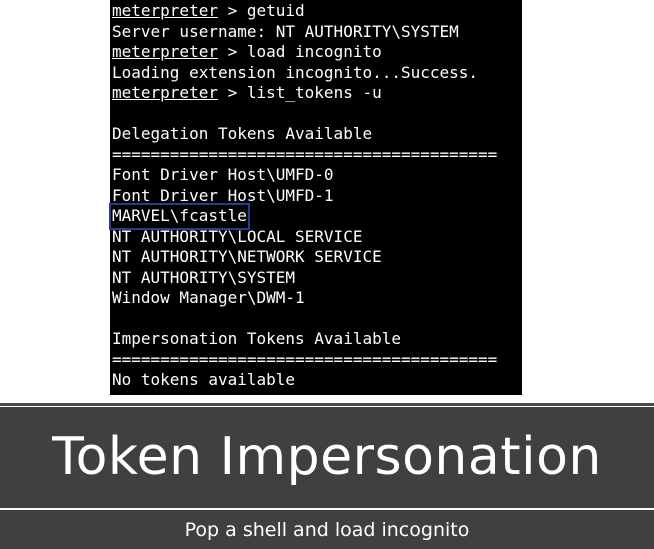 Image resolution: width=654 pixels, height=549 pixels. What do you see at coordinates (327, 404) in the screenshot?
I see `band-top-rule` at bounding box center [327, 404].